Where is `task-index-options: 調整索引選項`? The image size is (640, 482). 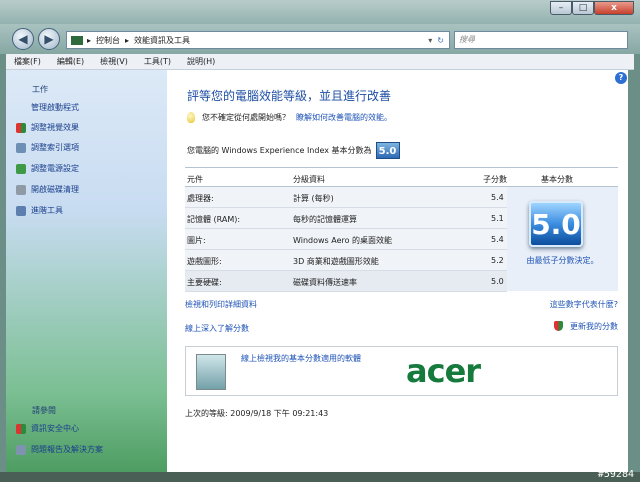 task-index-options: 調整索引選項 is located at coordinates (47, 147).